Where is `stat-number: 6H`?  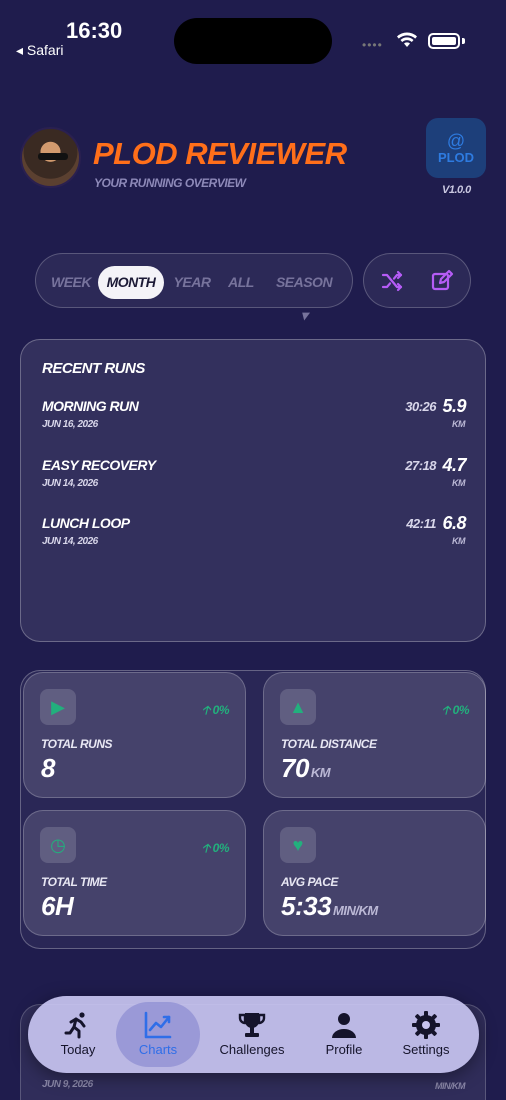
stat-number: 6H is located at coordinates (57, 906).